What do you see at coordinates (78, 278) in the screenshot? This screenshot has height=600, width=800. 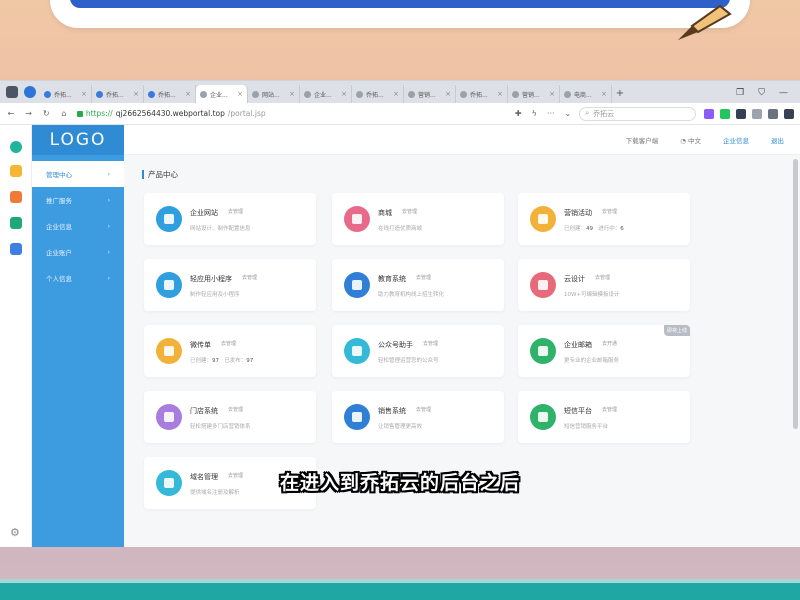 I see `nav-item: 个人信息 ›` at bounding box center [78, 278].